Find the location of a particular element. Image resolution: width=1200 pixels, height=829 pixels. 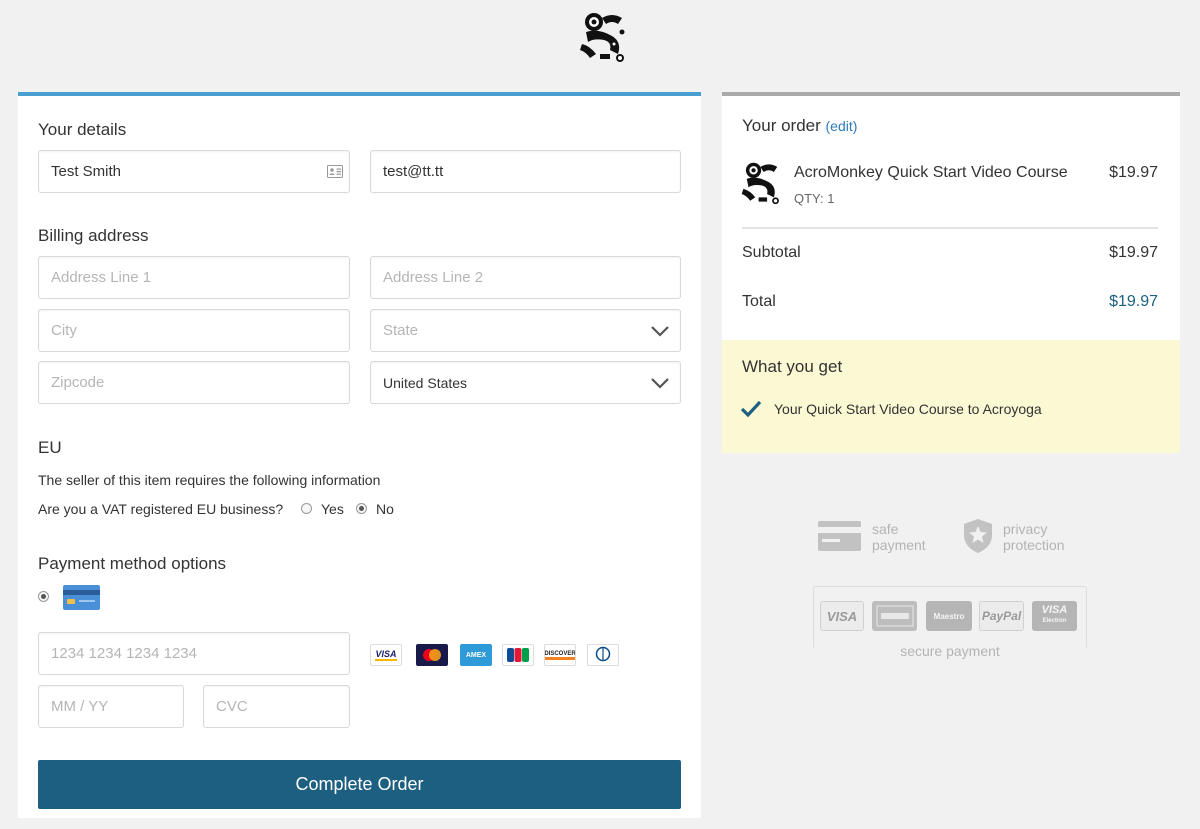

billing-address-heading: Billing address is located at coordinates (93, 235).